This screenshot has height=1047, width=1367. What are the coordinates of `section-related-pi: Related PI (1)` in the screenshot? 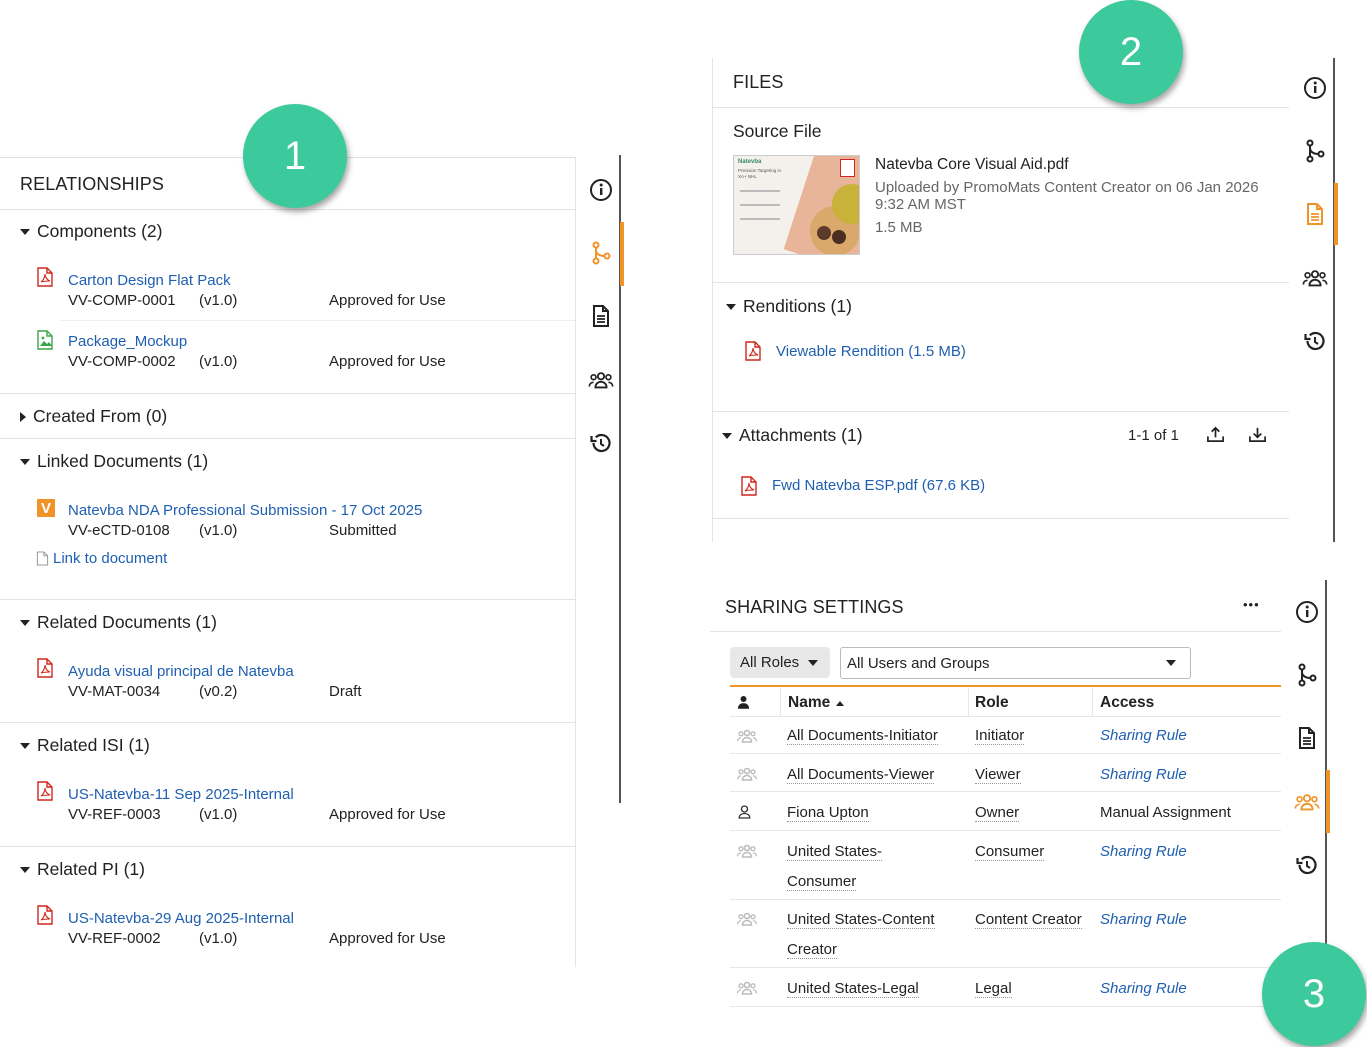 It's located at (82, 869).